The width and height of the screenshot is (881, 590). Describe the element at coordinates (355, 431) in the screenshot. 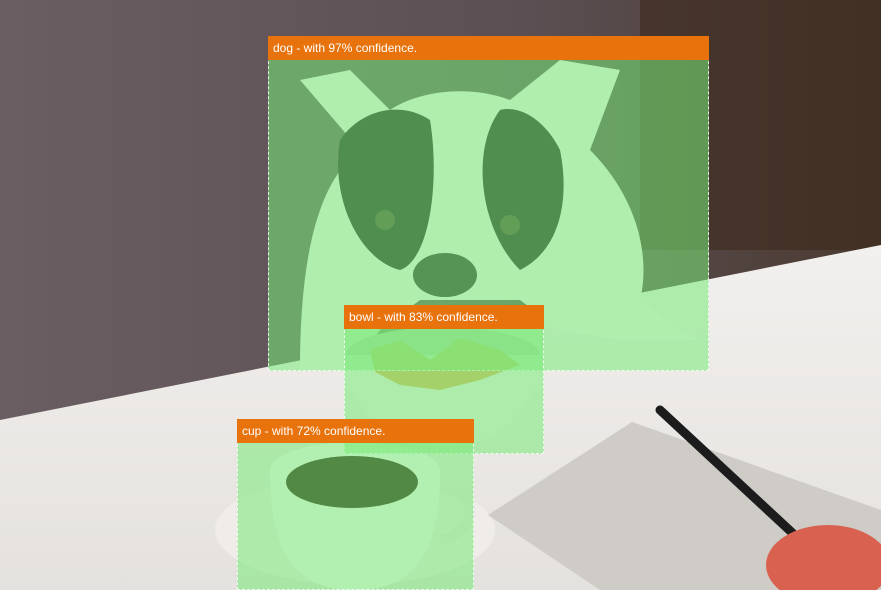

I see `detection-label-cup: cup - with 72% confidence.` at that location.